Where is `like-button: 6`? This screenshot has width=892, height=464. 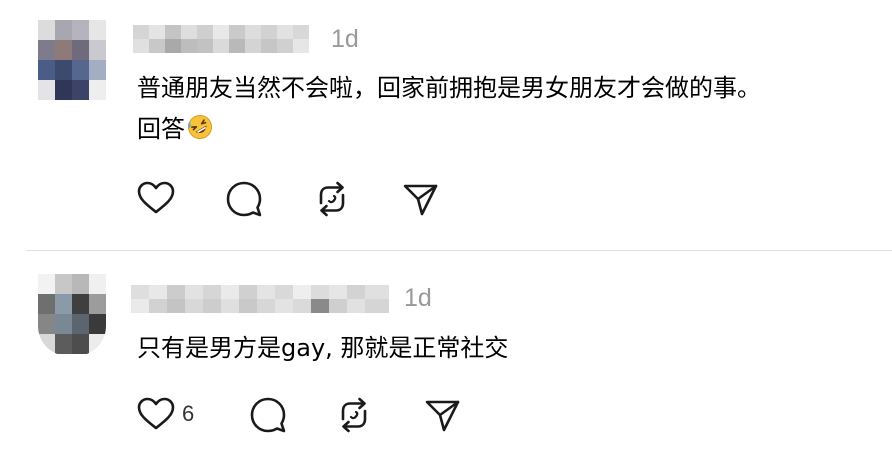 like-button: 6 is located at coordinates (165, 415).